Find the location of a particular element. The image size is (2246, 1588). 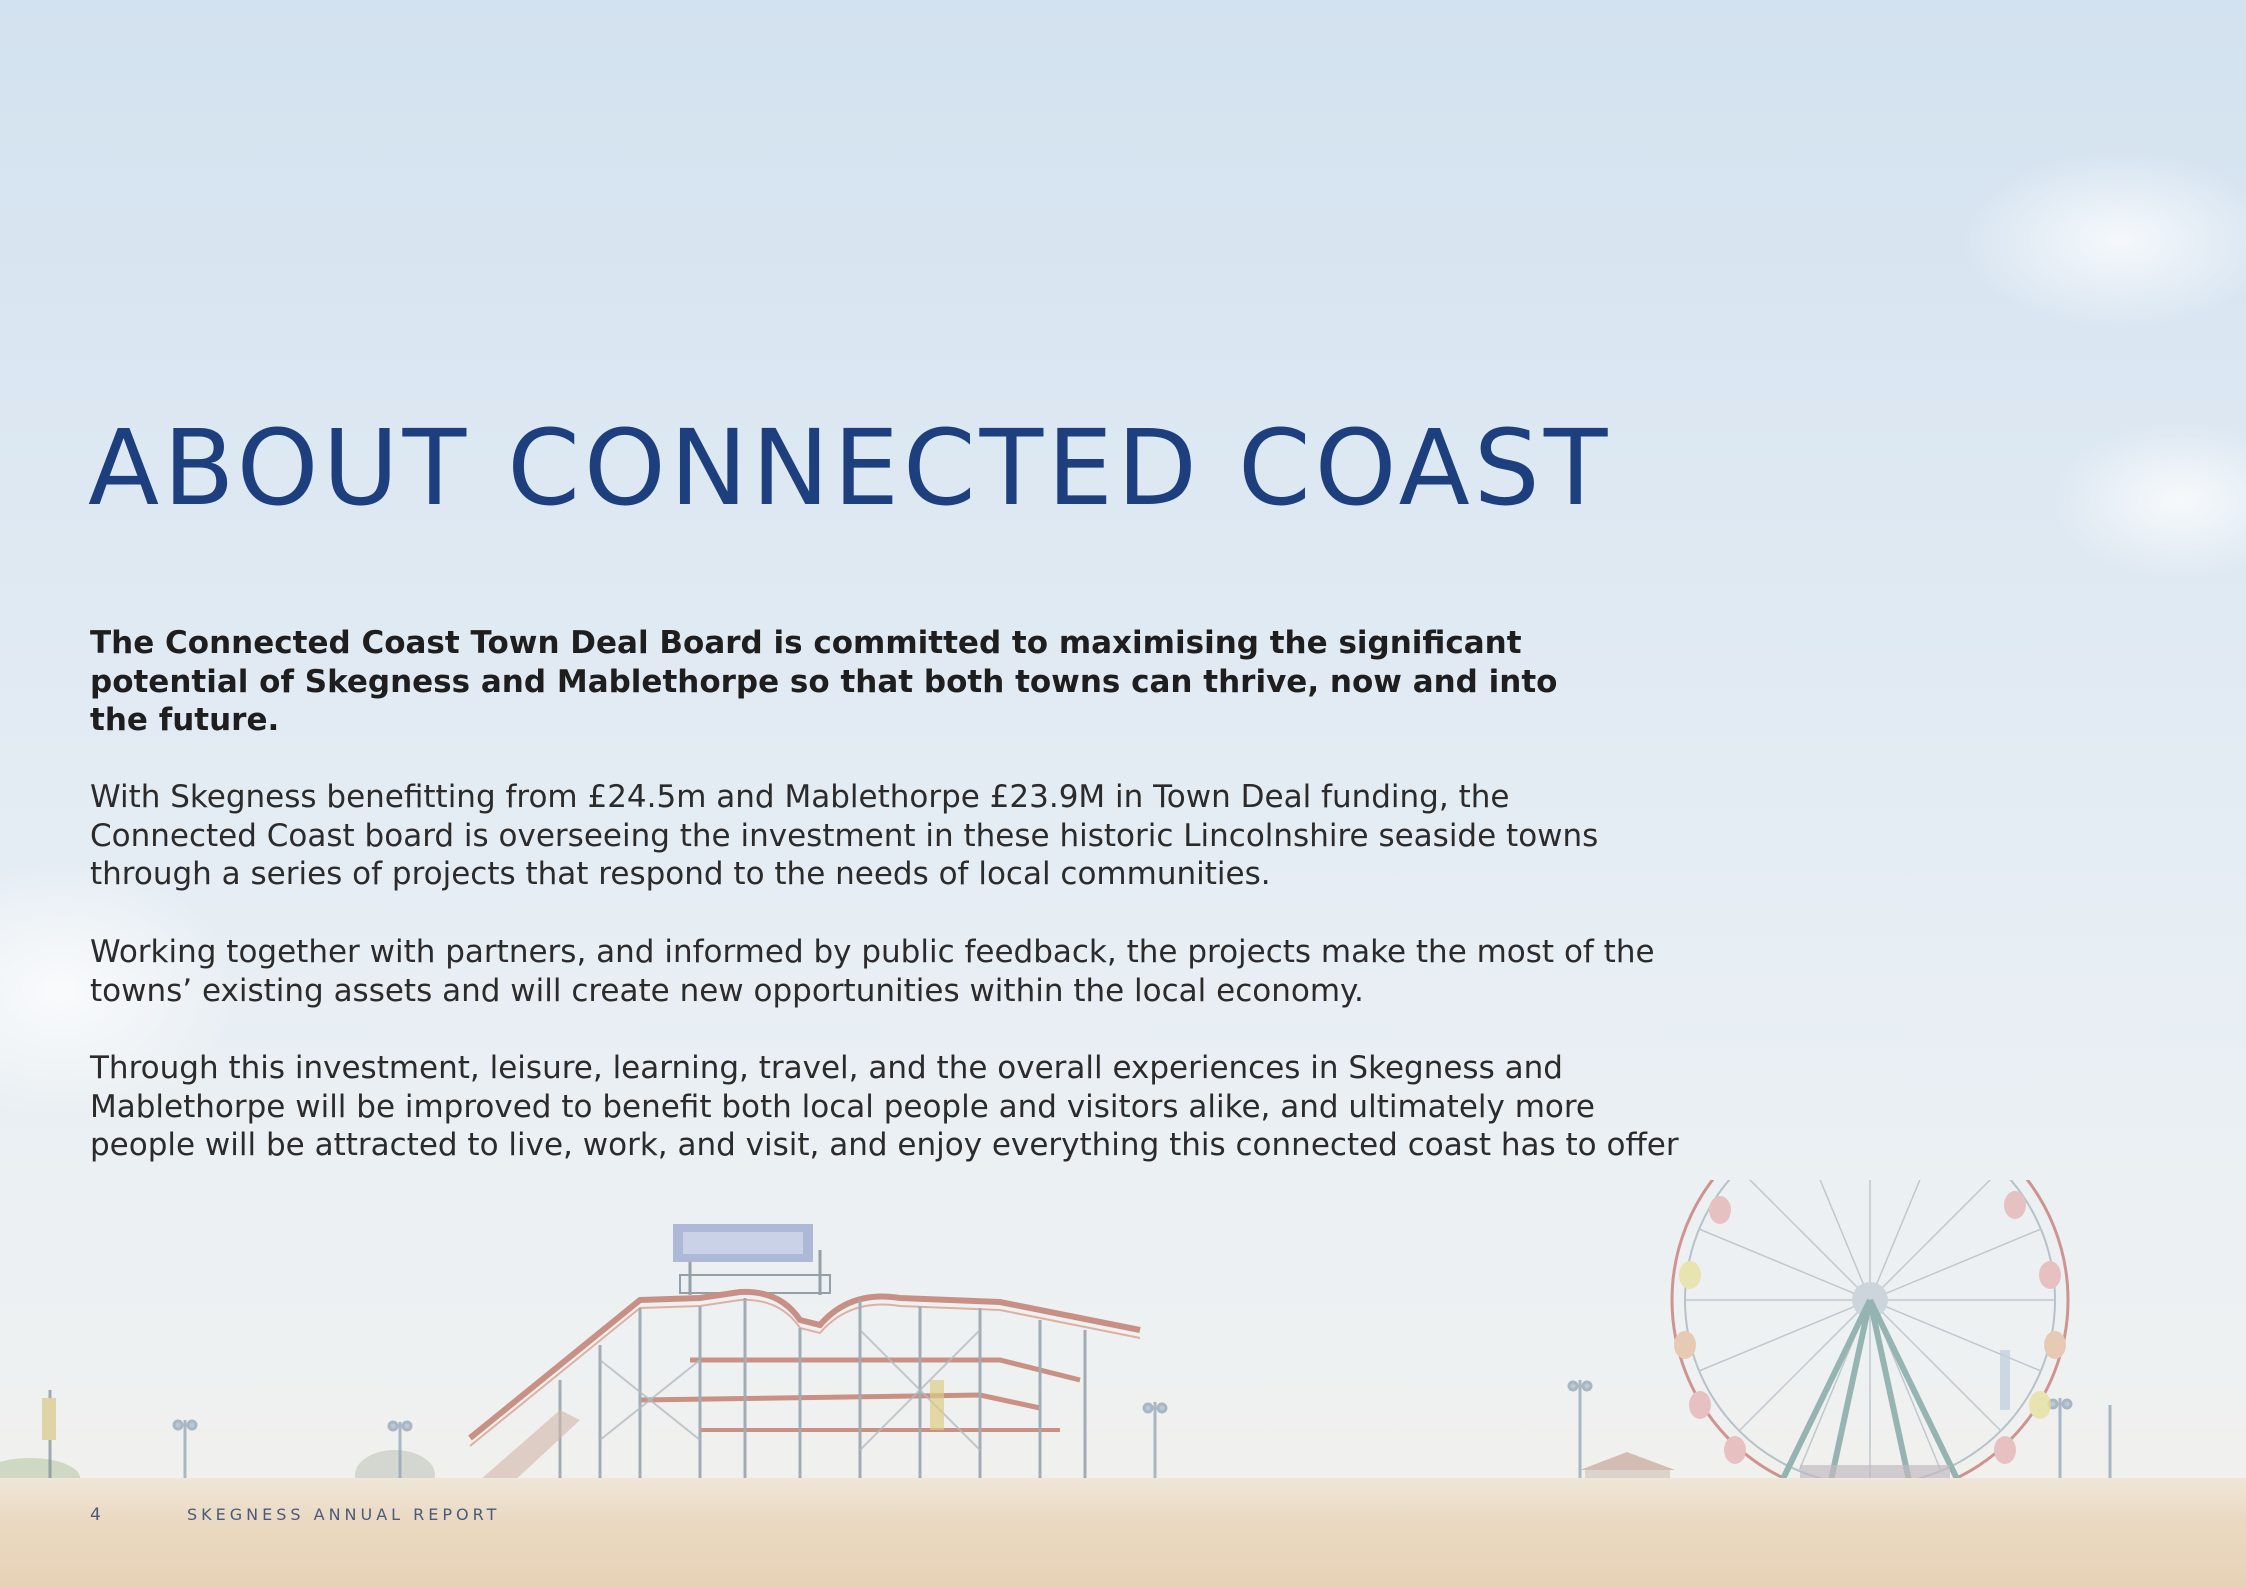

intro-line: the future. is located at coordinates (185, 720).